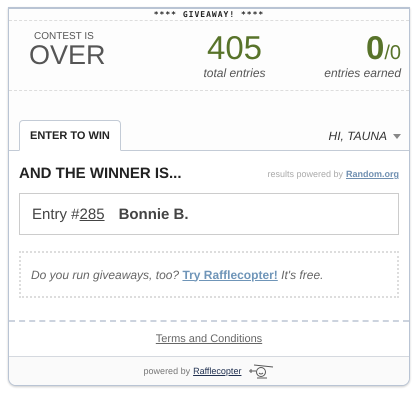 The width and height of the screenshot is (420, 411). I want to click on caret-icon, so click(397, 136).